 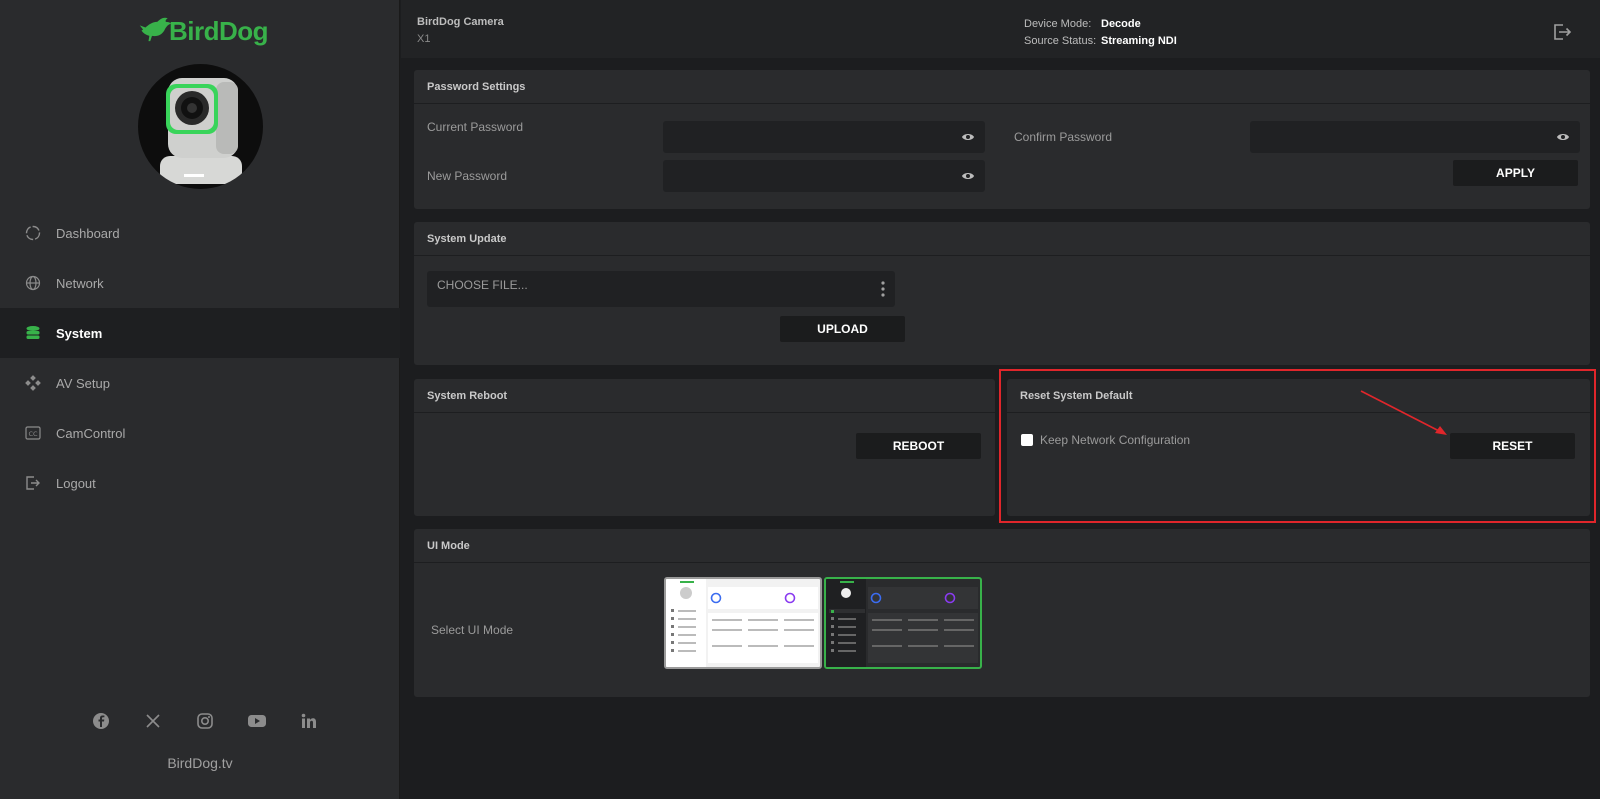 What do you see at coordinates (824, 137) in the screenshot?
I see `current-password-field` at bounding box center [824, 137].